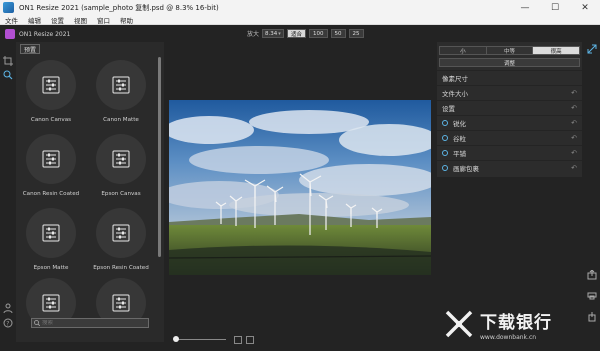 This screenshot has width=600, height=351. What do you see at coordinates (509, 107) in the screenshot?
I see `section-settings: 设置 ↶` at bounding box center [509, 107].